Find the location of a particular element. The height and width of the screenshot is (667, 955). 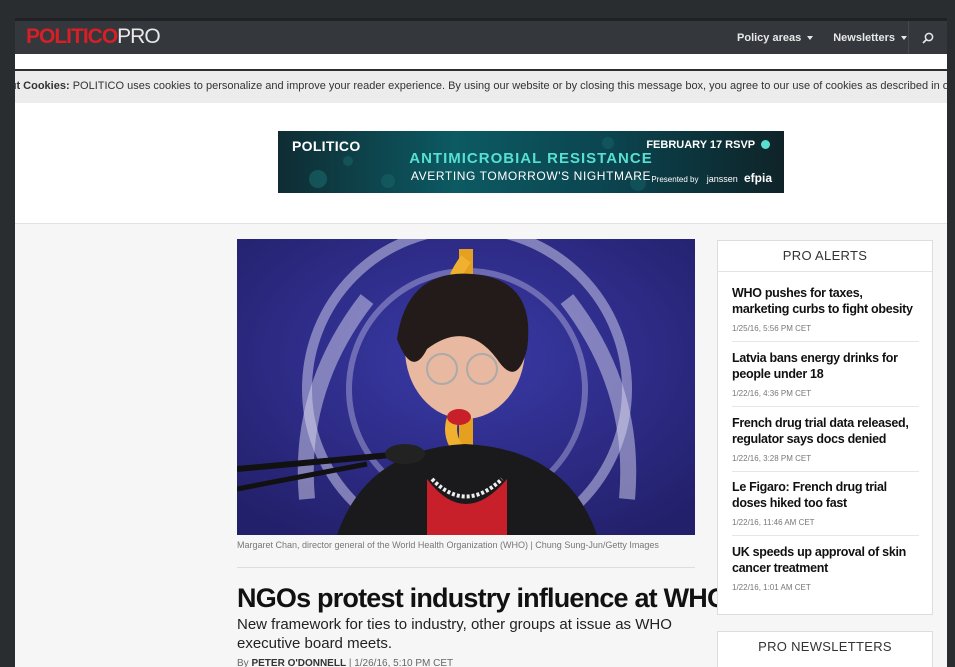

ad-date-rsvp: FEBRUARY 17 RSVP is located at coordinates (708, 145).